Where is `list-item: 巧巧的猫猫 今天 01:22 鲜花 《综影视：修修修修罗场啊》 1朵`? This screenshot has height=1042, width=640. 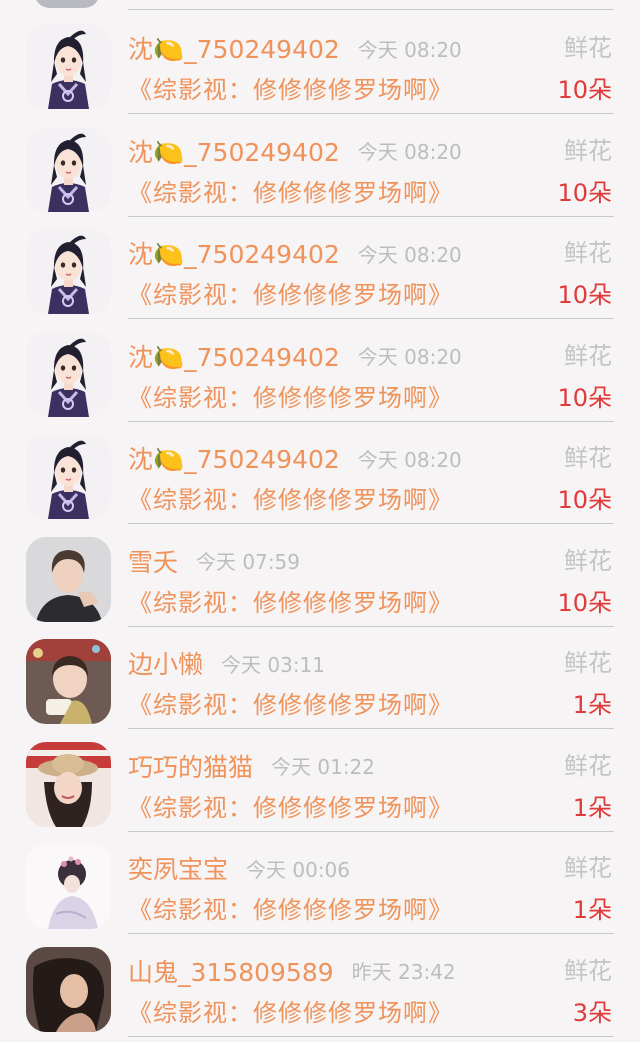 list-item: 巧巧的猫猫 今天 01:22 鲜花 《综影视：修修修修罗场啊》 1朵 is located at coordinates (320, 785).